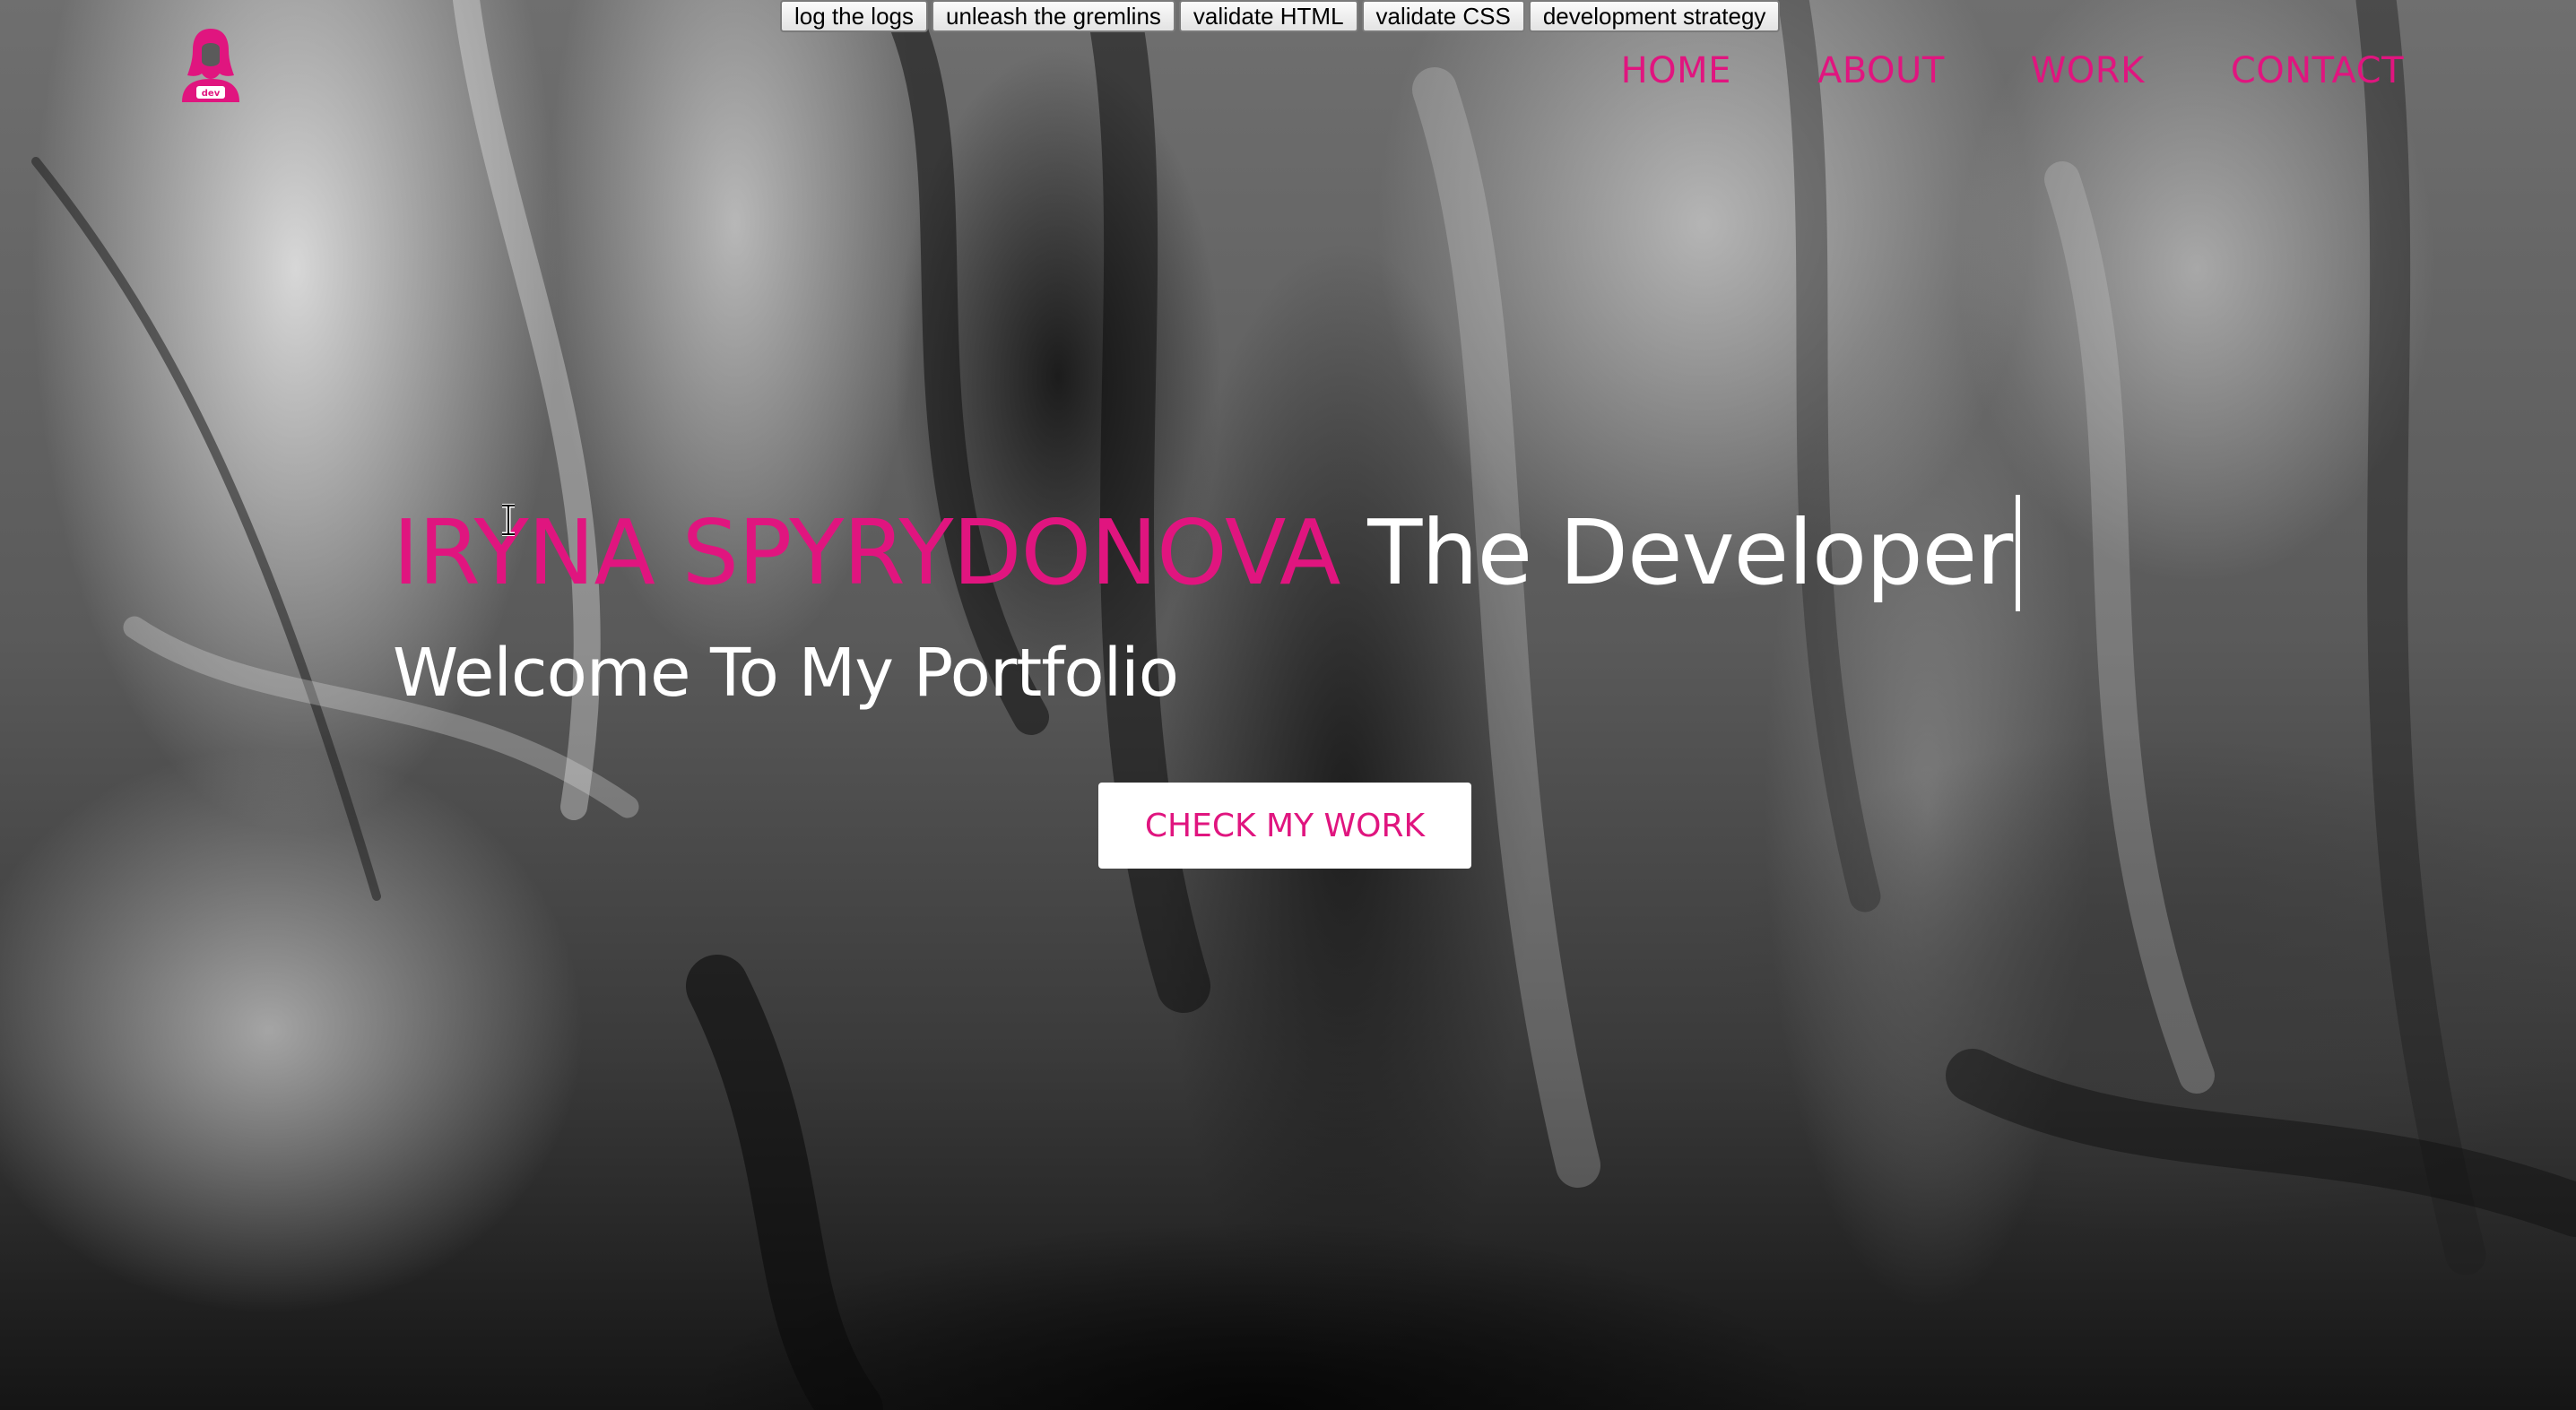  Describe the element at coordinates (1053, 16) in the screenshot. I see `unleash-the-gremlins-button: unleash the gremlins` at that location.